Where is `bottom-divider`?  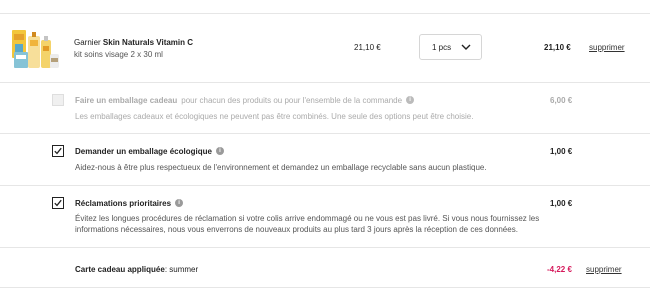
bottom-divider is located at coordinates (325, 287).